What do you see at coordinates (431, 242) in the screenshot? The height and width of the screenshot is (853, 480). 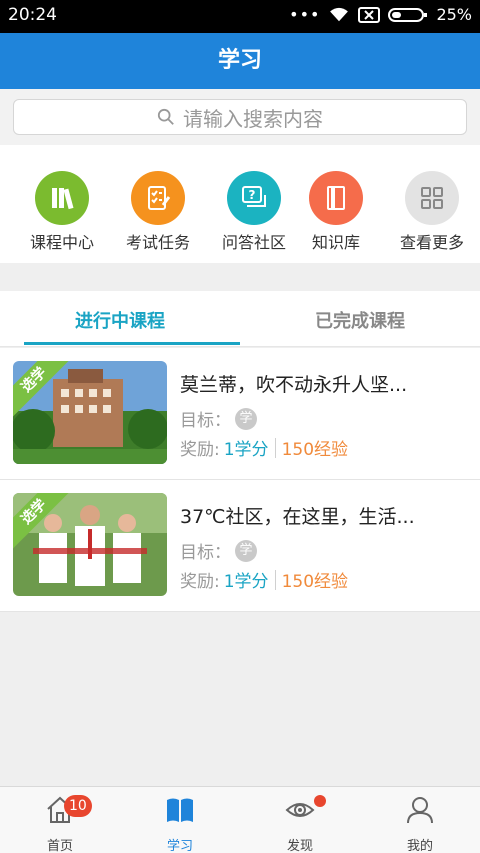 I see `quick-link-label: 查看更多` at bounding box center [431, 242].